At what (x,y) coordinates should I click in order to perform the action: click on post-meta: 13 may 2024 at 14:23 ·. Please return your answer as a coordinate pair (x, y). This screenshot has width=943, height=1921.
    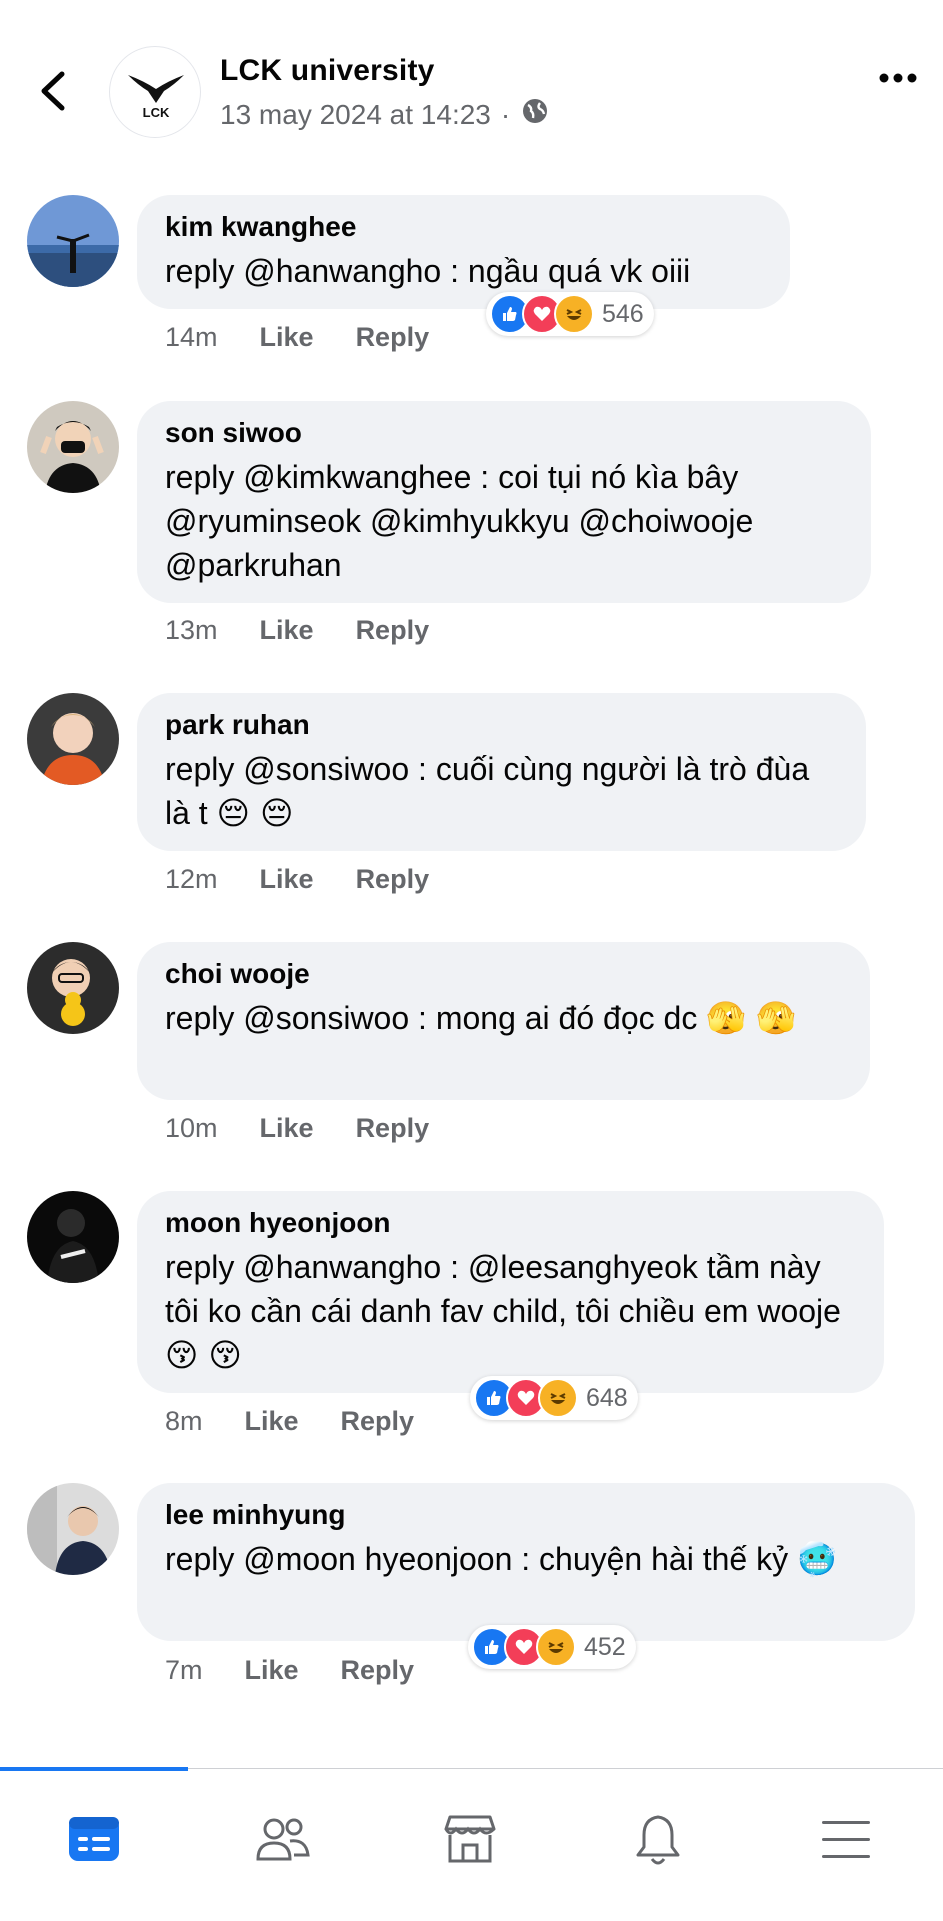
    Looking at the image, I should click on (385, 114).